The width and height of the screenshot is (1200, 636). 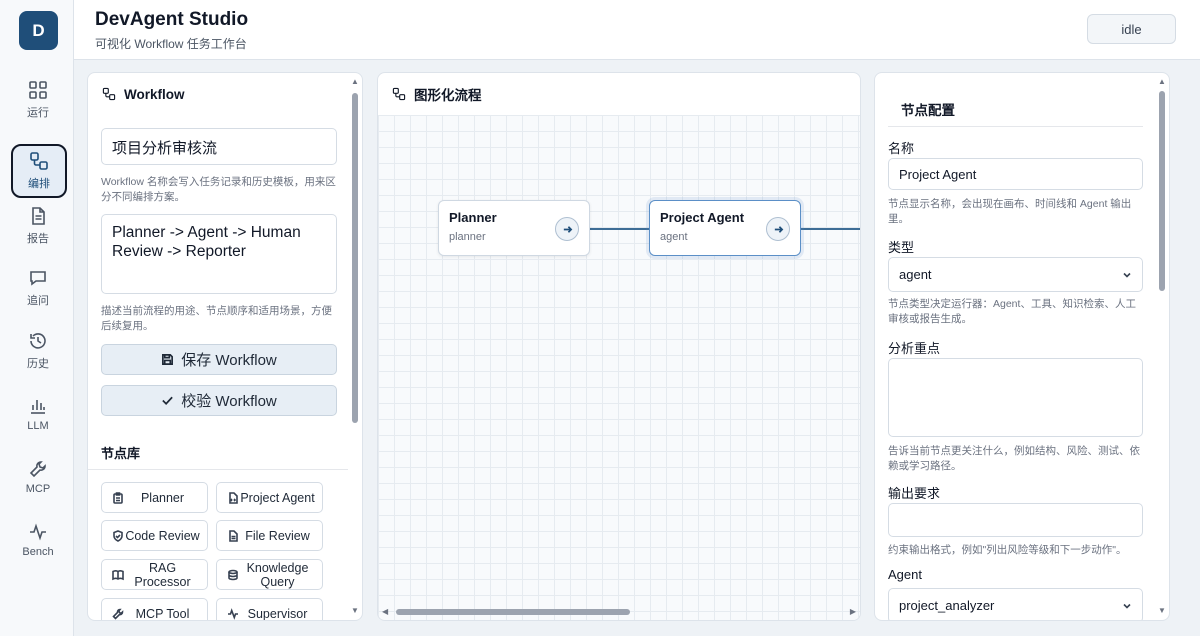 What do you see at coordinates (473, 217) in the screenshot?
I see `node-title: Planner` at bounding box center [473, 217].